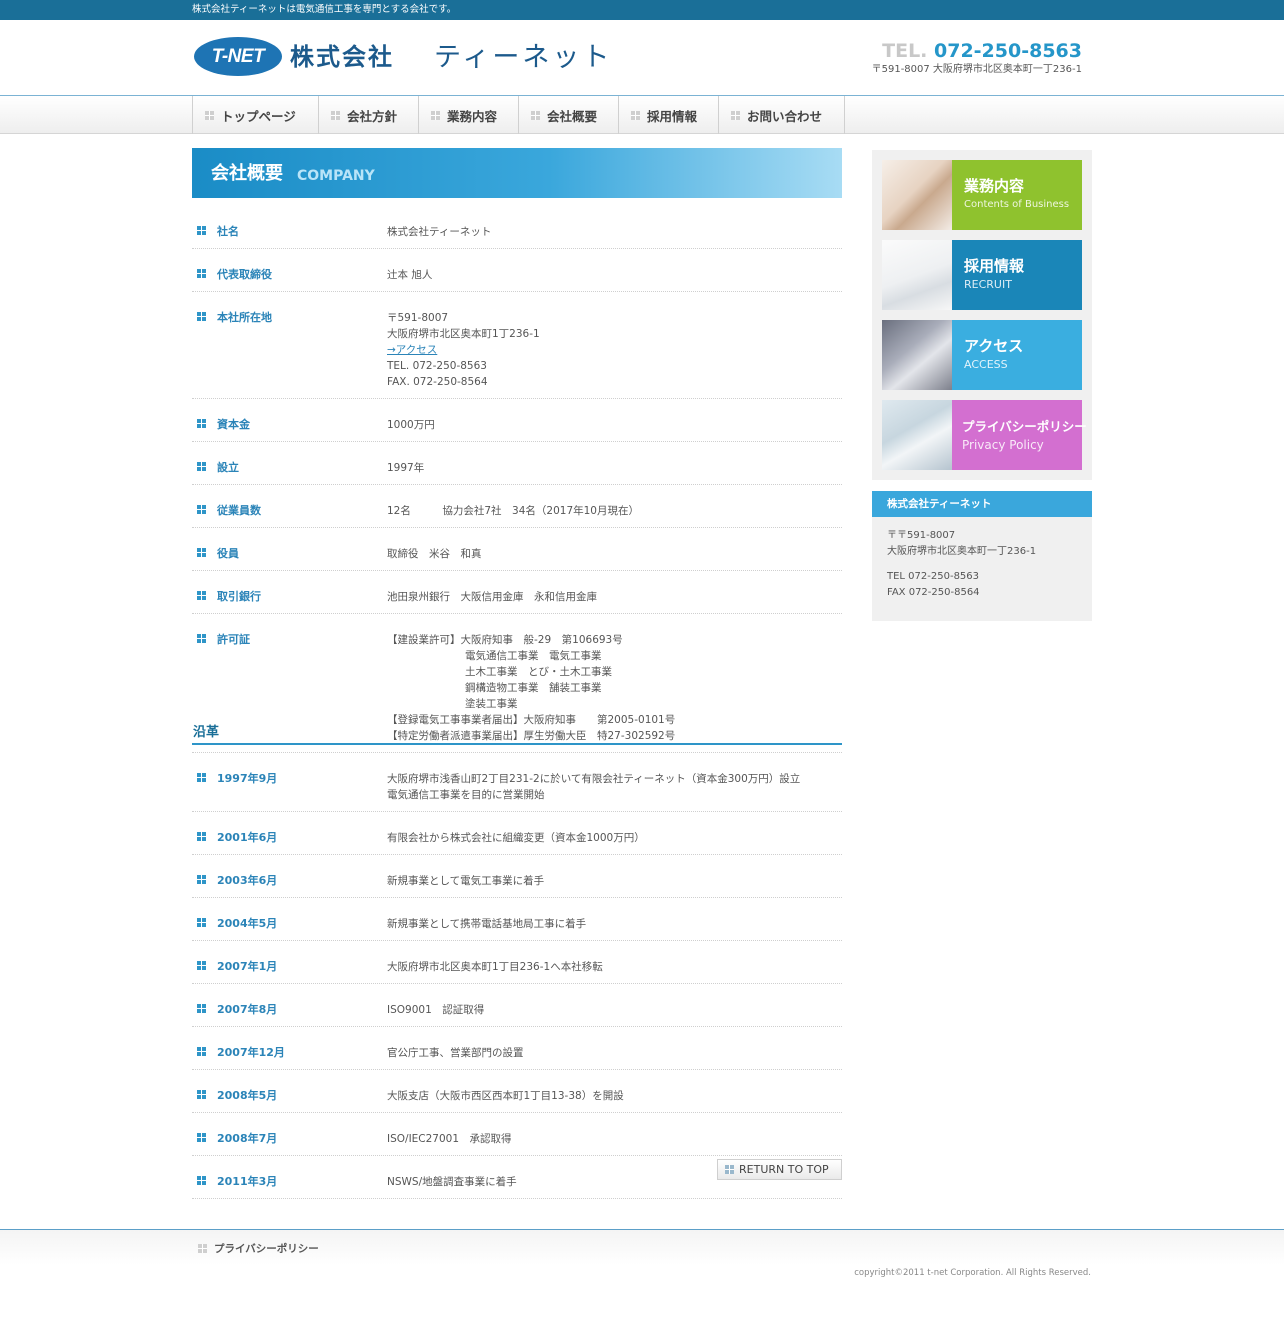 Image resolution: width=1284 pixels, height=1337 pixels. What do you see at coordinates (1008, 51) in the screenshot?
I see `tel-number: 072-250-8563` at bounding box center [1008, 51].